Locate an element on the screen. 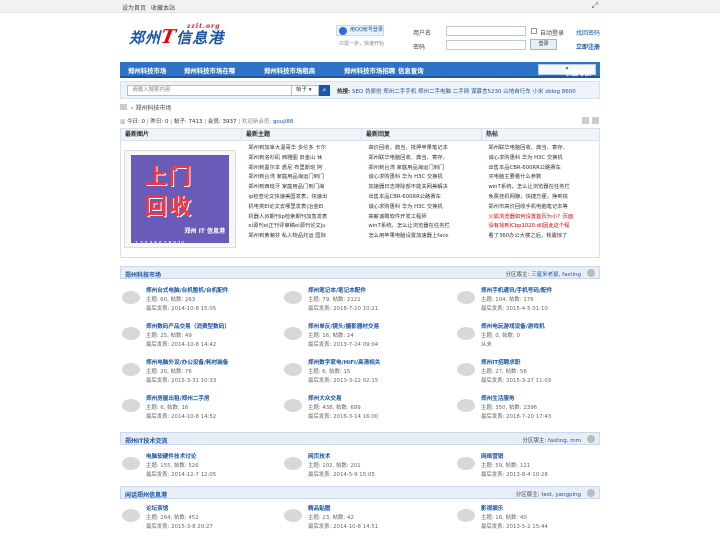  forum-last-post: 最后发表: 2013-7-24 09:04 is located at coordinates (343, 344).